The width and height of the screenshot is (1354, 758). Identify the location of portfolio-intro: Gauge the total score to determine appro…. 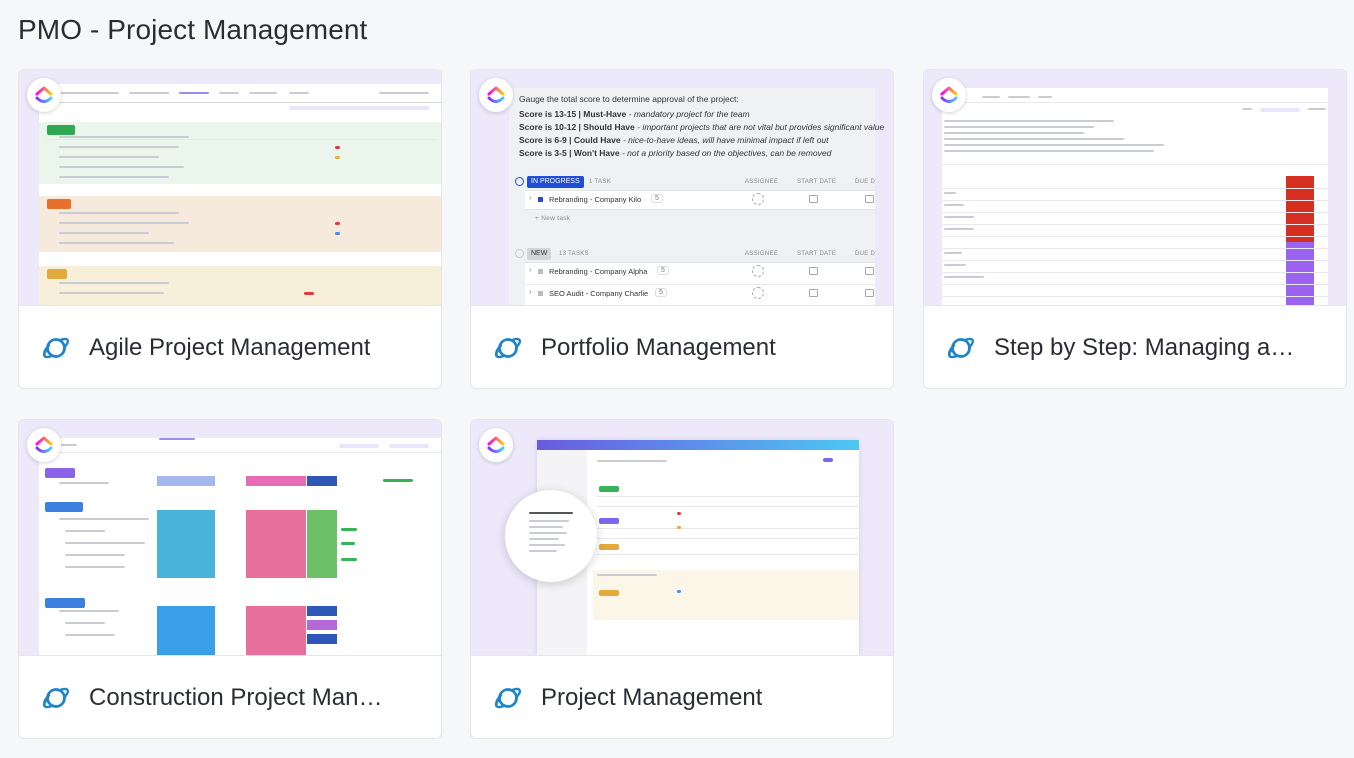
(629, 99).